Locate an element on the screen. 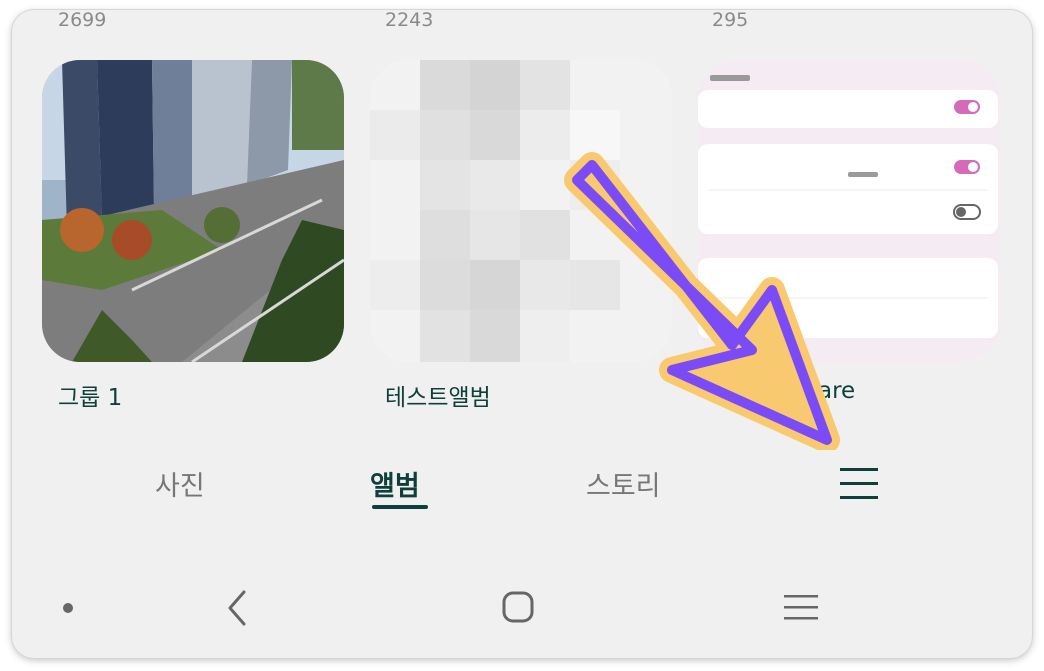 This screenshot has width=1044, height=671. recents-icon is located at coordinates (802, 608).